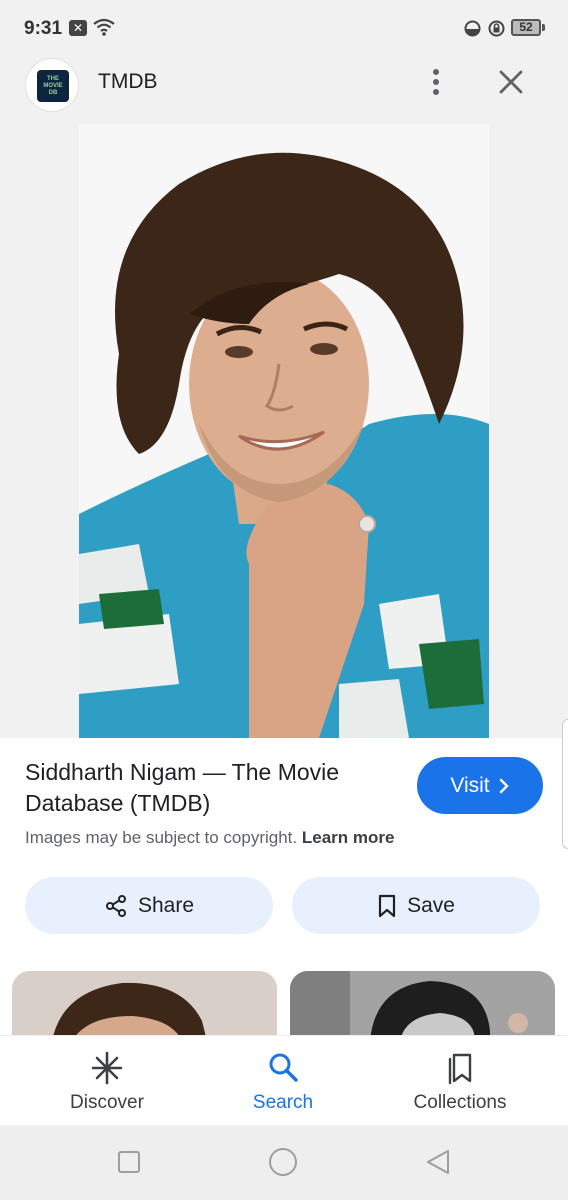 This screenshot has height=1200, width=568. I want to click on logo-text-line: MOVIE, so click(53, 86).